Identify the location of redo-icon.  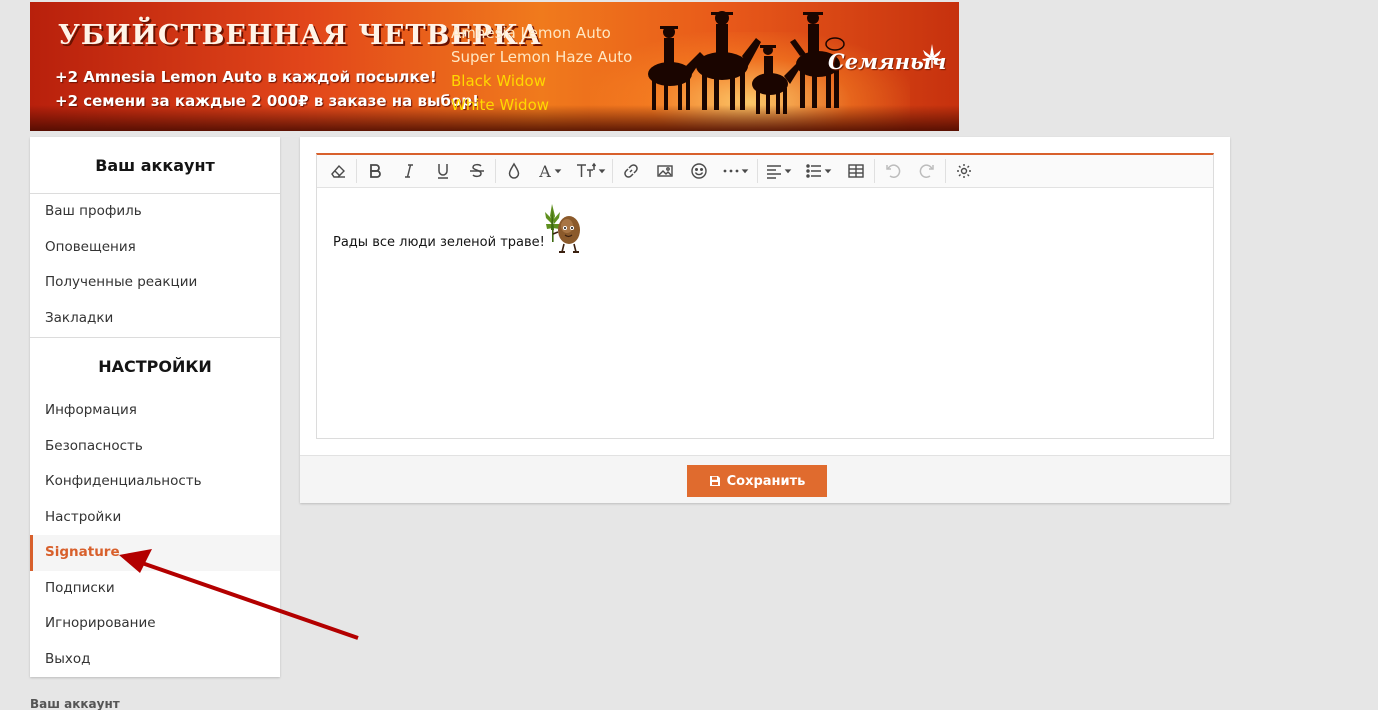
(927, 171).